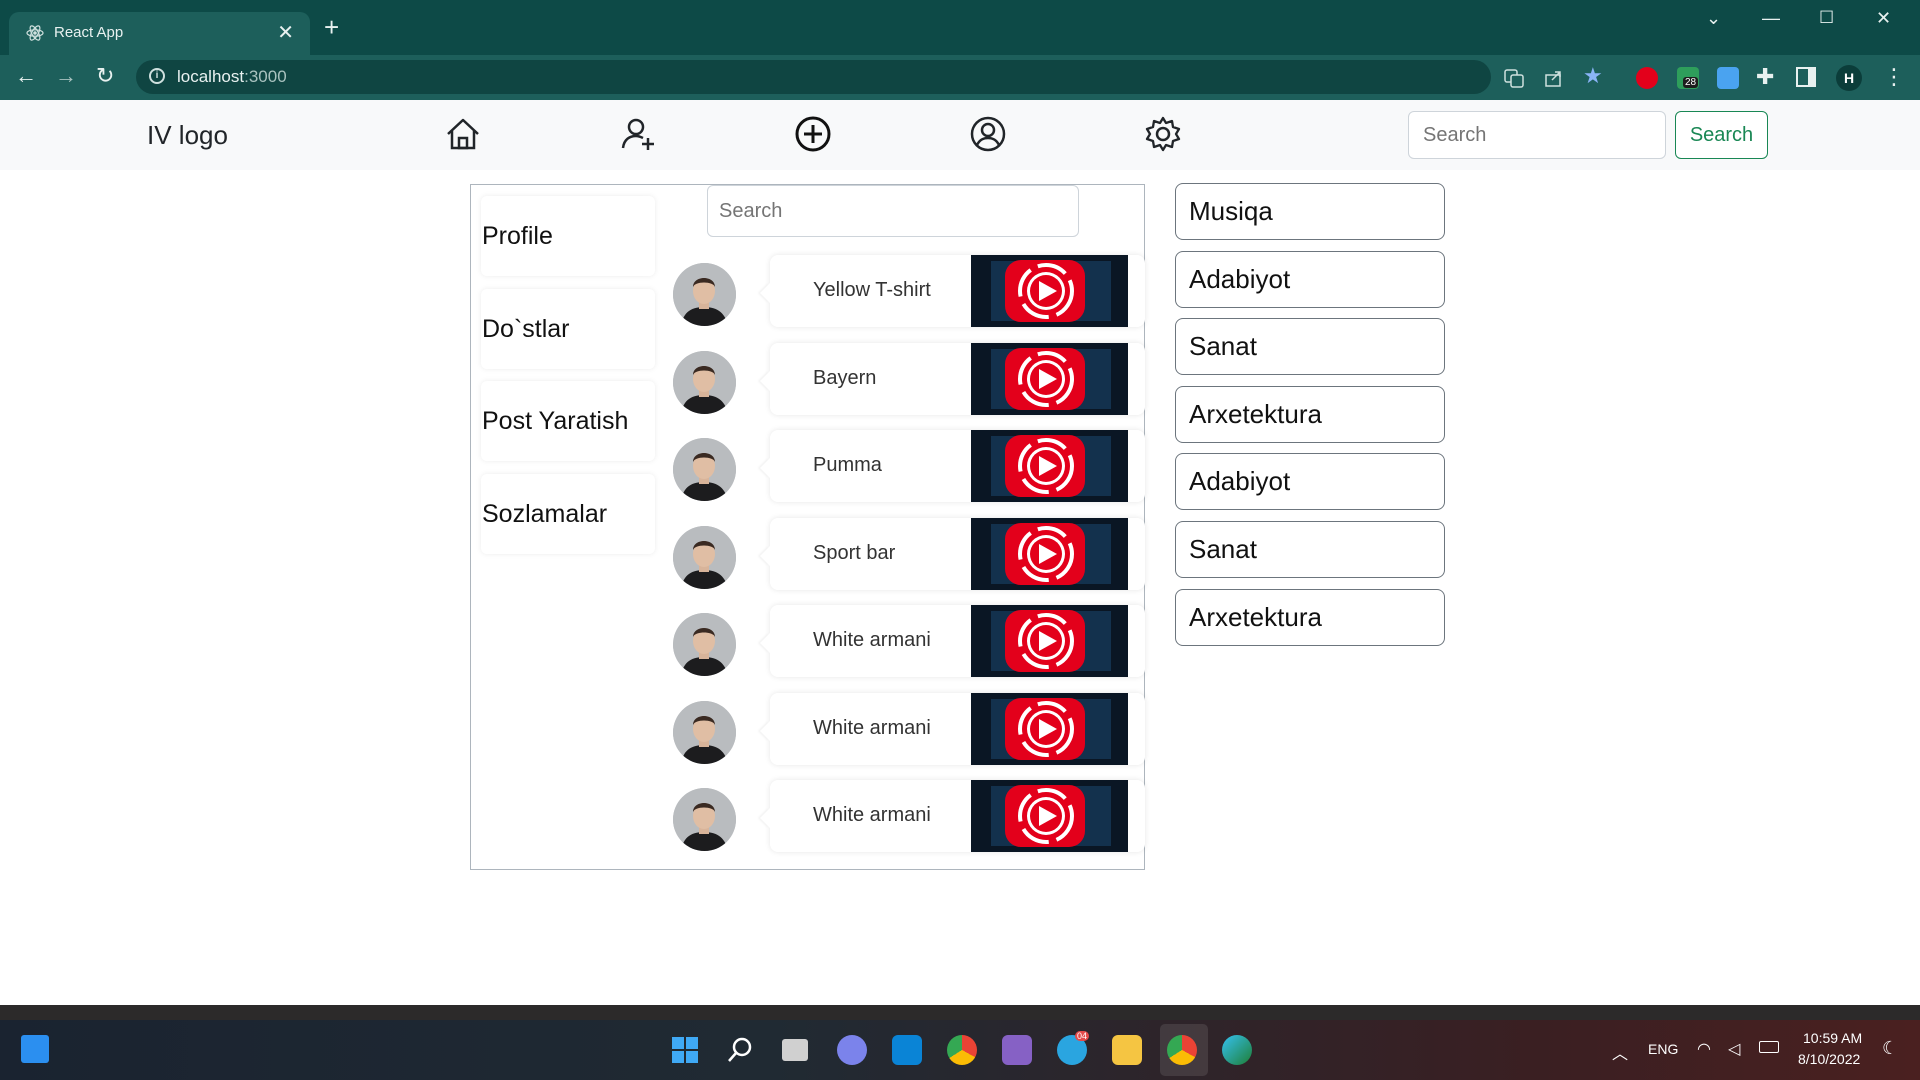 The height and width of the screenshot is (1080, 1920). I want to click on user-circle-icon, so click(988, 134).